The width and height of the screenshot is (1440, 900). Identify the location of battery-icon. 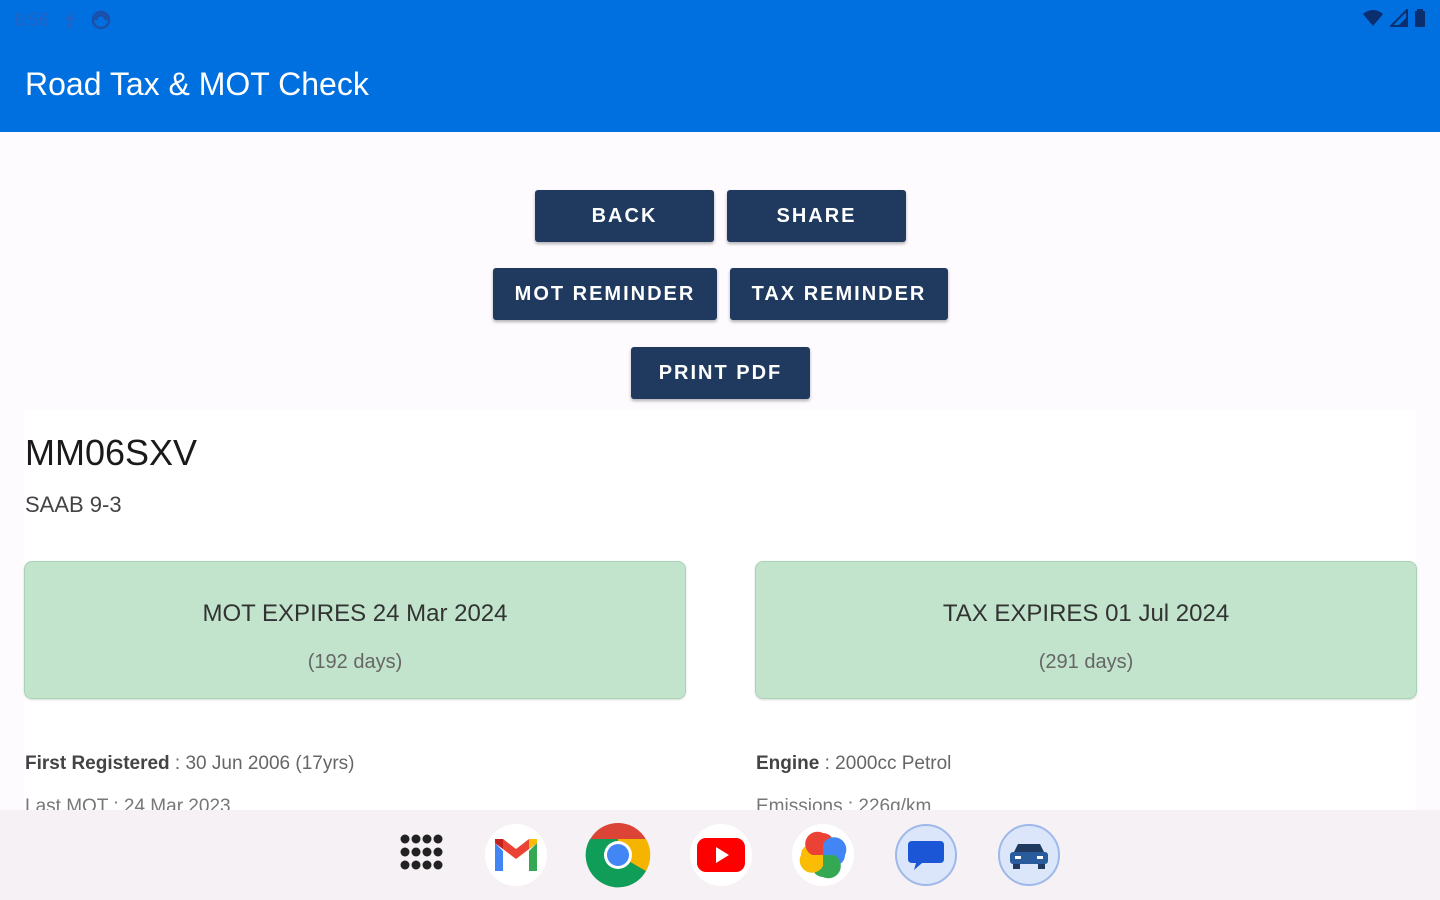
(1420, 20).